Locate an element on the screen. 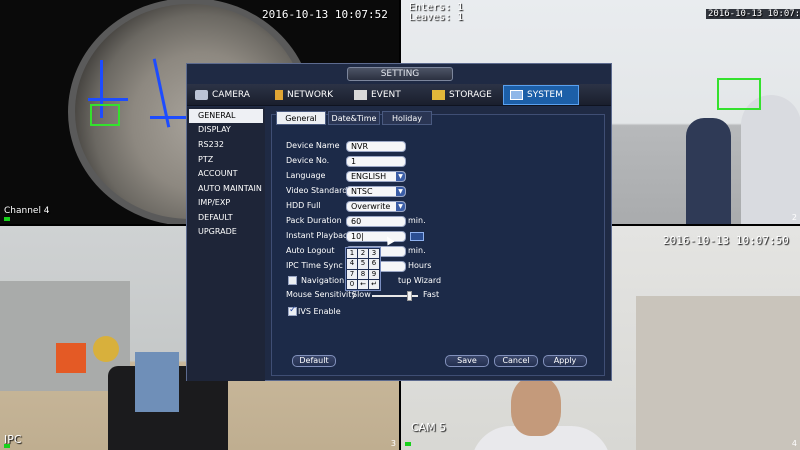  camera-timestamp: 2016-10-13 10:07:52 is located at coordinates (325, 14).